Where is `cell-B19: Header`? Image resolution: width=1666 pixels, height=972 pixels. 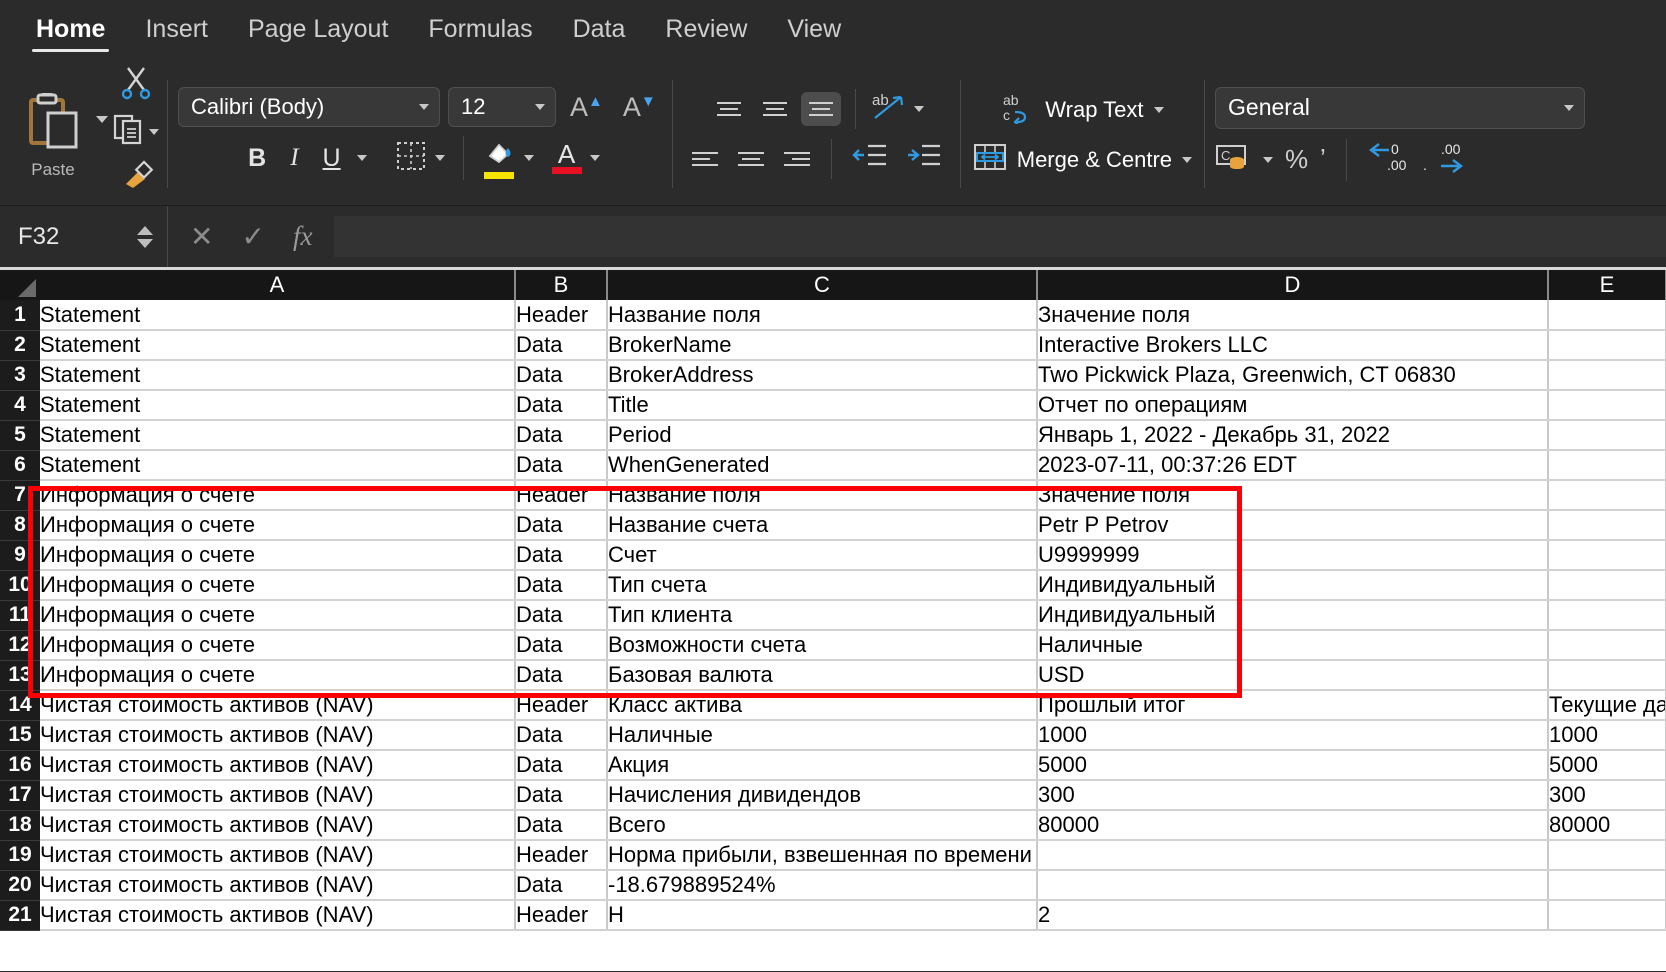
cell-B19: Header is located at coordinates (561, 855).